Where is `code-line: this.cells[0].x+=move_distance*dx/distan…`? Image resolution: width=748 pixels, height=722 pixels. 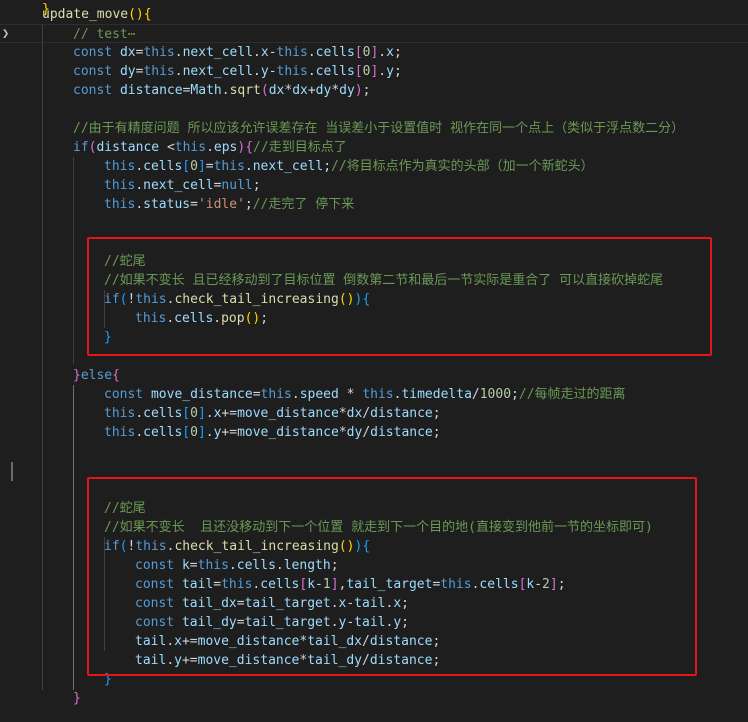
code-line: this.cells[0].x+=move_distance*dx/distan… is located at coordinates (374, 413).